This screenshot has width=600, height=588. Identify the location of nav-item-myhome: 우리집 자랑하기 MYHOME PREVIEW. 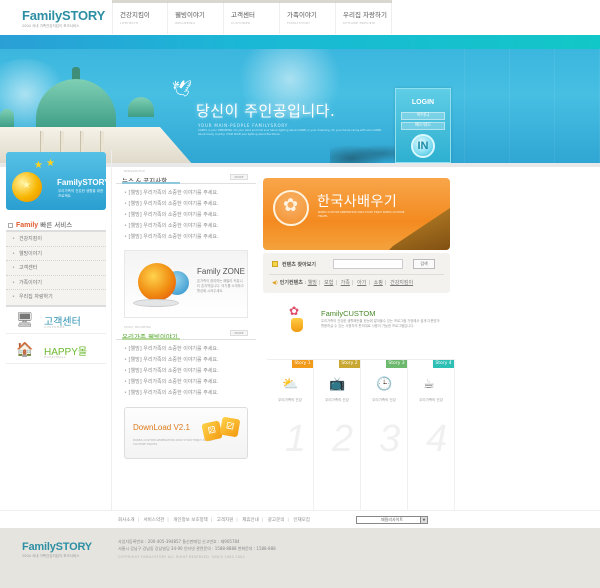
(364, 18).